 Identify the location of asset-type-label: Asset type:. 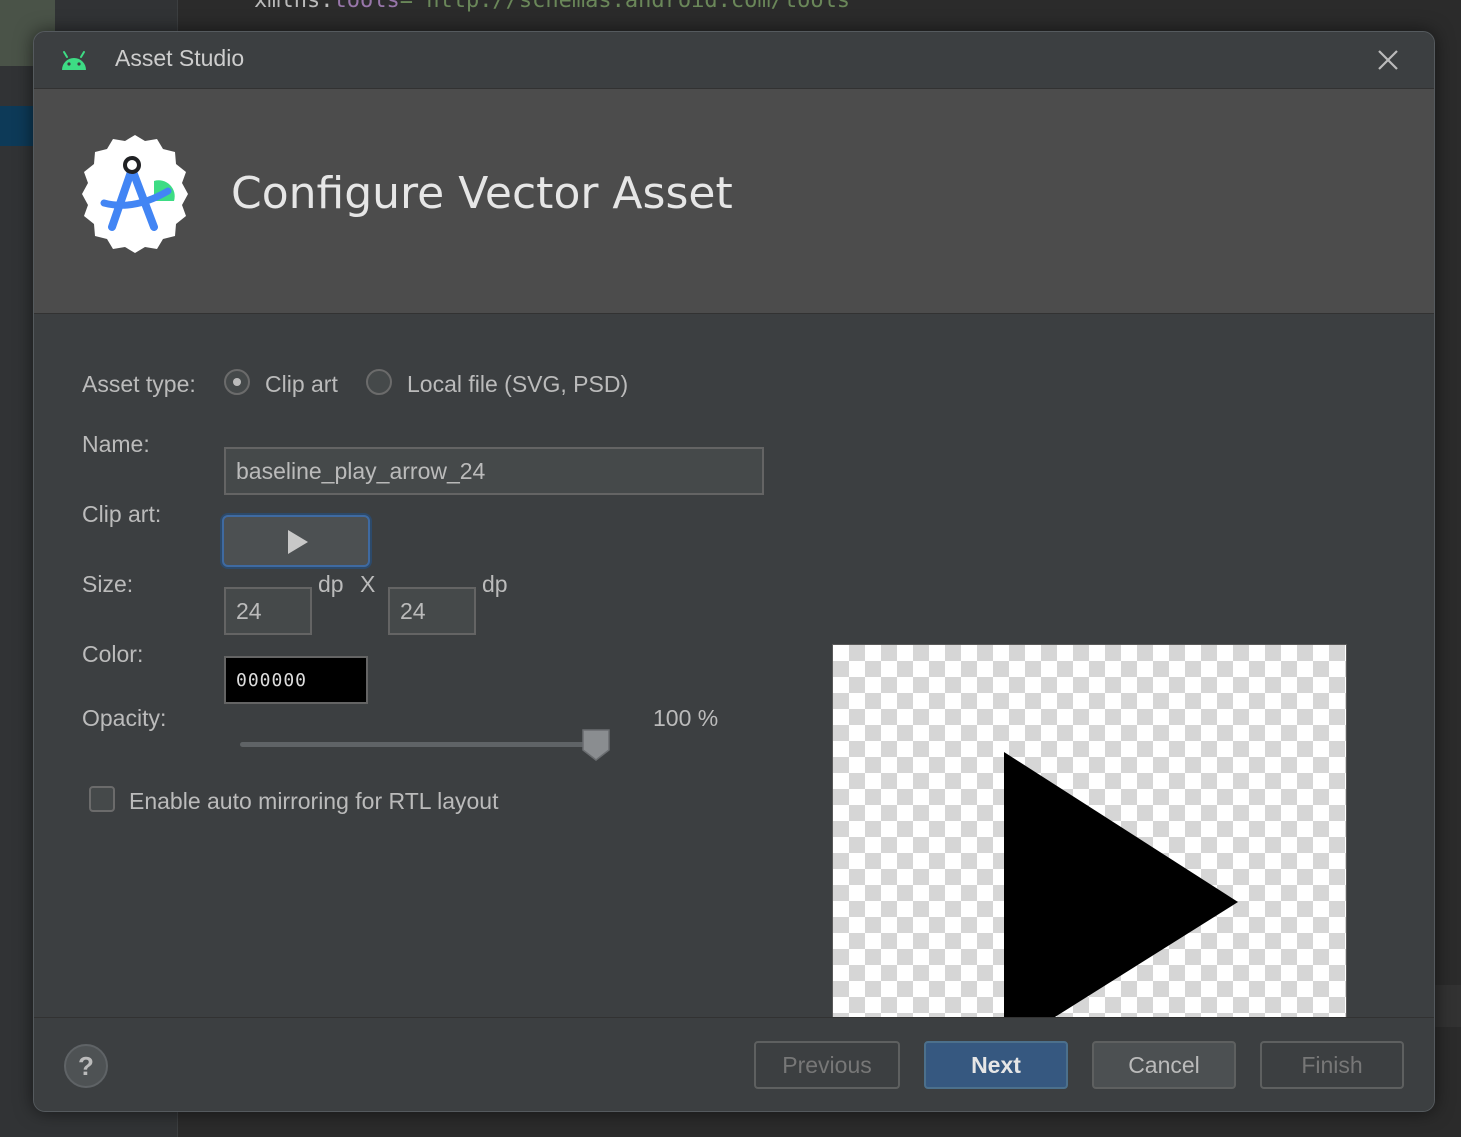
(139, 384).